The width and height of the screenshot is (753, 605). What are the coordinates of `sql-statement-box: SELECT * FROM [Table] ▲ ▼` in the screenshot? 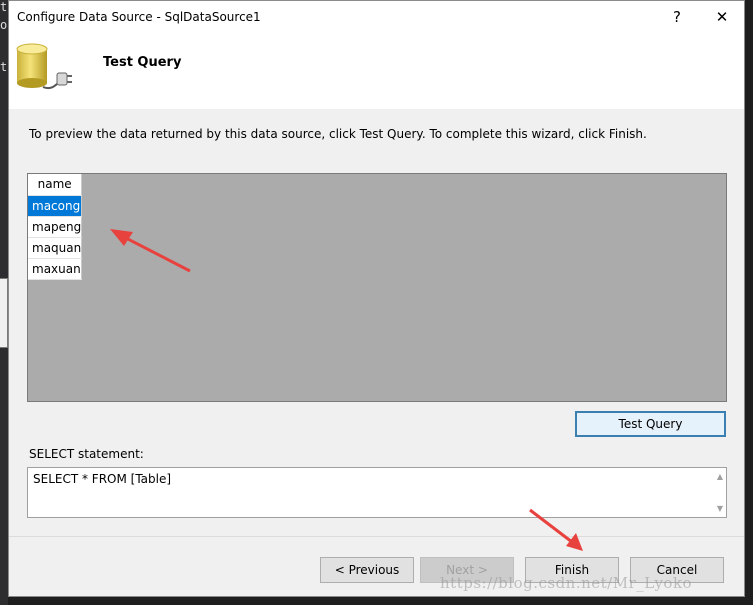 It's located at (377, 492).